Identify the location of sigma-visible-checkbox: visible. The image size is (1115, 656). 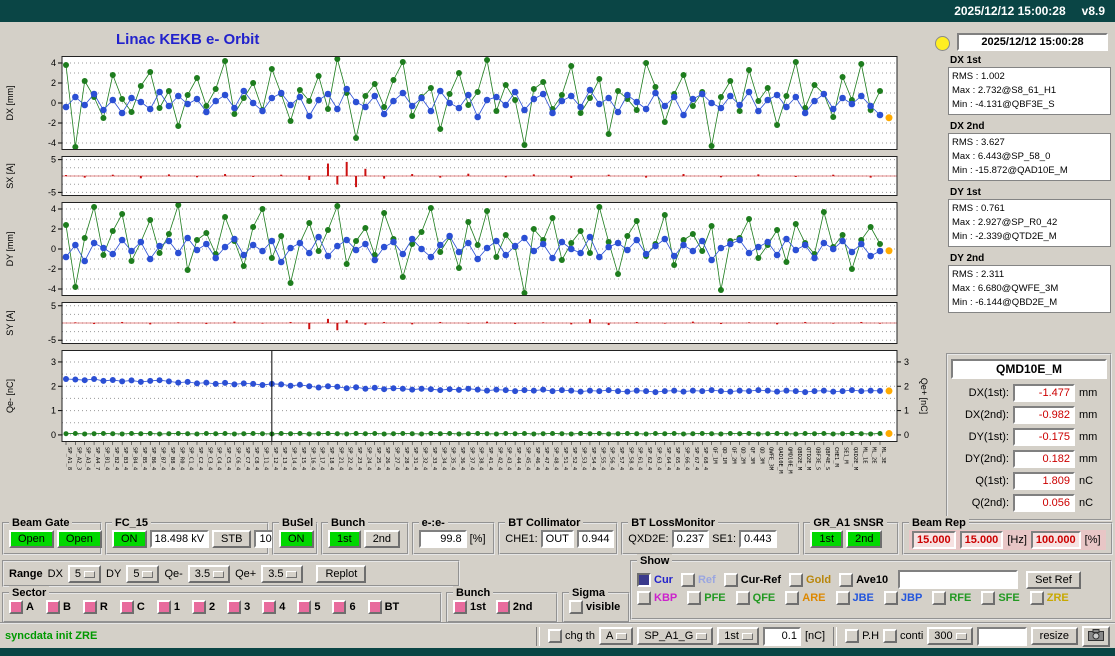
(594, 607).